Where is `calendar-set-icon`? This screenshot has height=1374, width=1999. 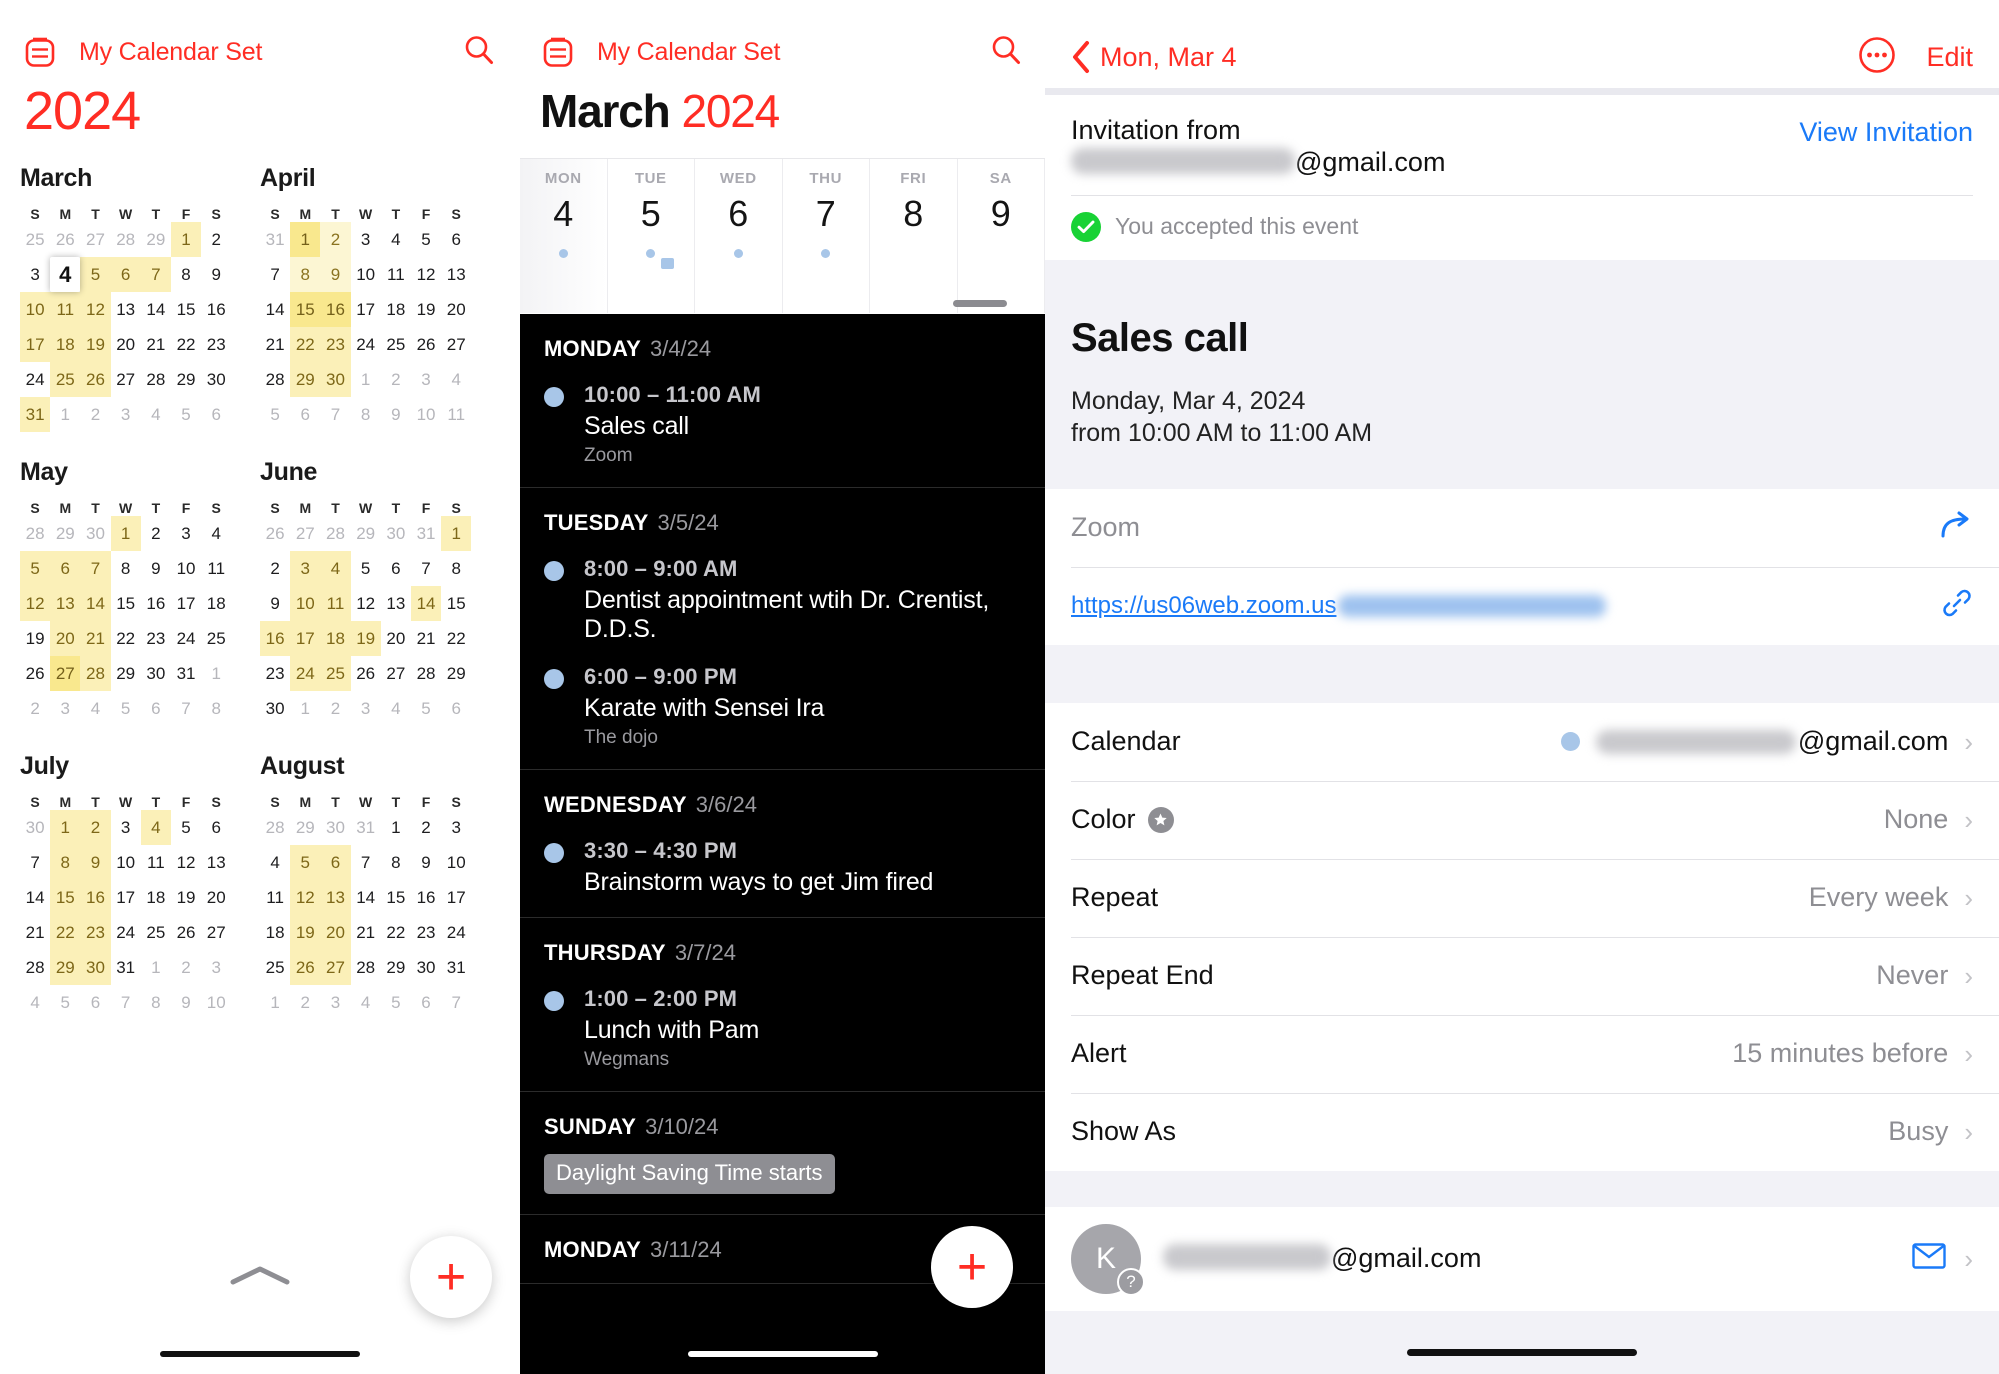 calendar-set-icon is located at coordinates (40, 52).